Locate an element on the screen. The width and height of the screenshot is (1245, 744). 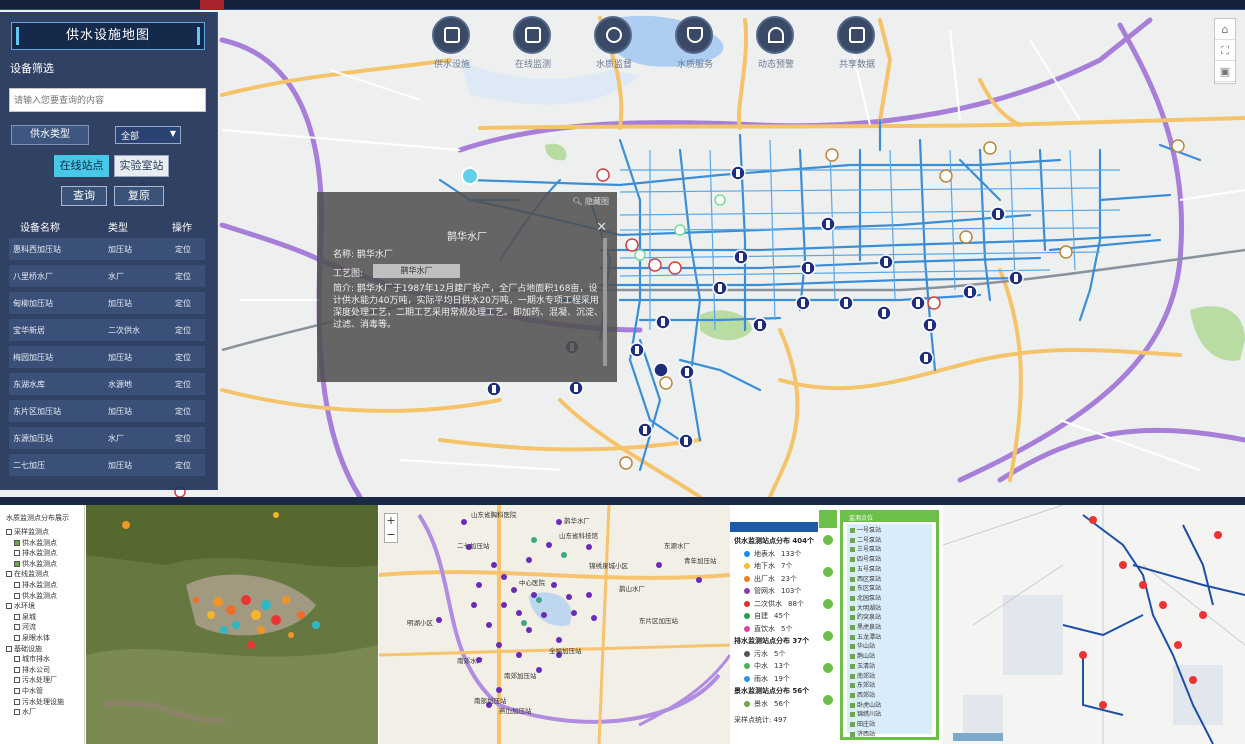
nav-supply-facility: 供水设施 is located at coordinates (451, 43).